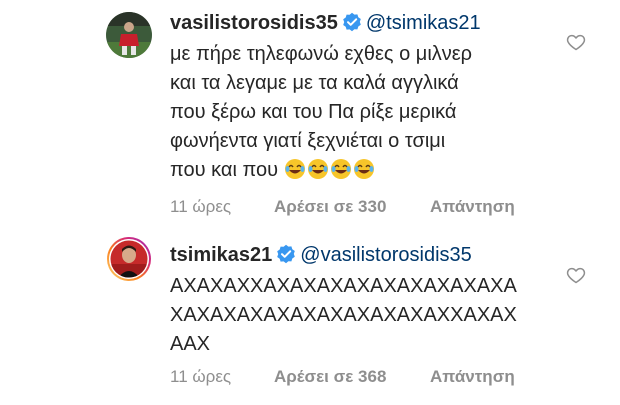 Image resolution: width=620 pixels, height=405 pixels. What do you see at coordinates (343, 286) in the screenshot?
I see `comment-text-line: ΑΧΑΧΑΧΧΑΧΑΧΑΧΑΧΑΧΑΧΑΧΑΧΑΧΑ` at bounding box center [343, 286].